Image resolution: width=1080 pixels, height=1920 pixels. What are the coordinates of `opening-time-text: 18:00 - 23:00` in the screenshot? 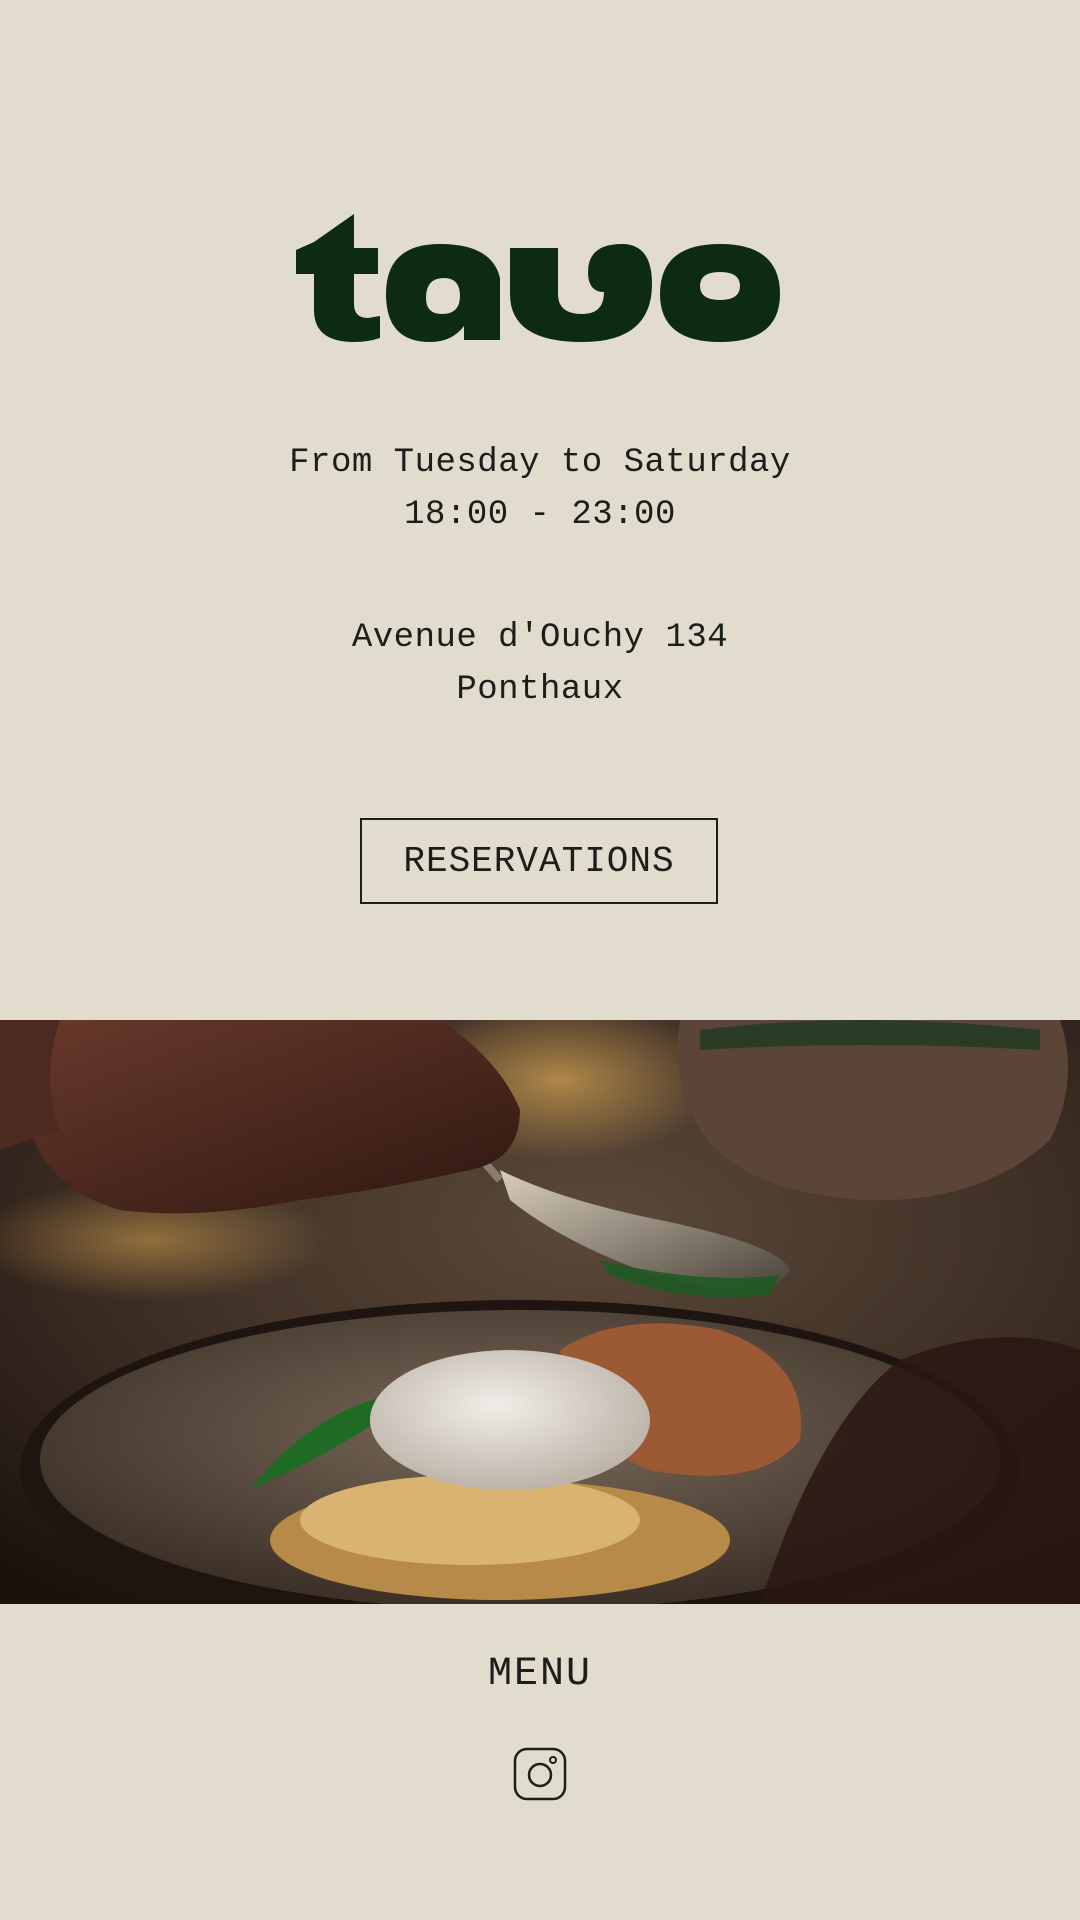 It's located at (540, 515).